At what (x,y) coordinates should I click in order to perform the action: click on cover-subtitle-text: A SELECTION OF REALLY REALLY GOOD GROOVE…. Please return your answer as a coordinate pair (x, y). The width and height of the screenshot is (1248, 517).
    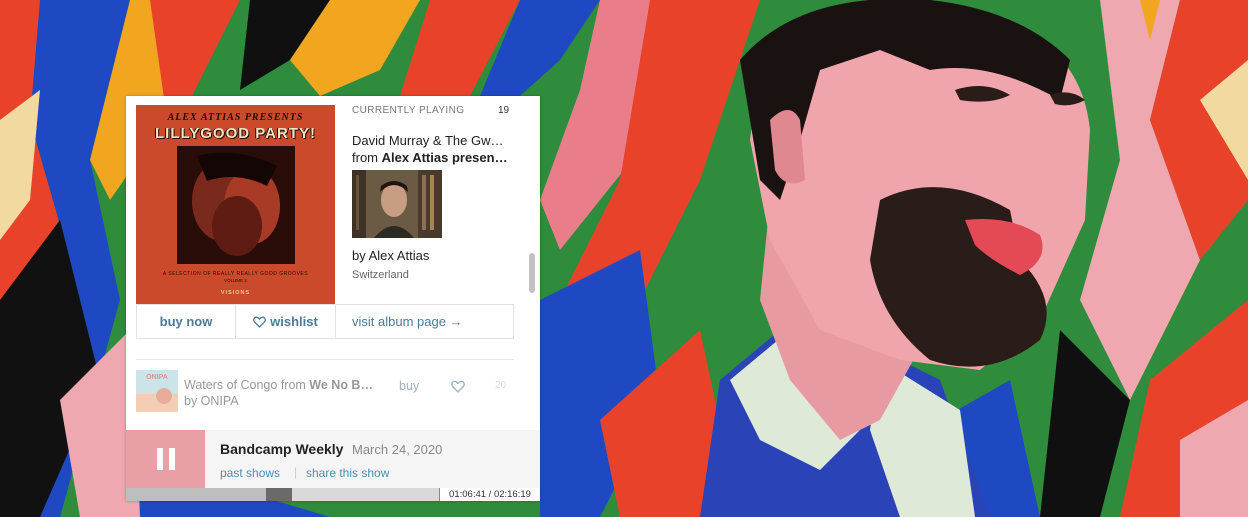
    Looking at the image, I should click on (235, 274).